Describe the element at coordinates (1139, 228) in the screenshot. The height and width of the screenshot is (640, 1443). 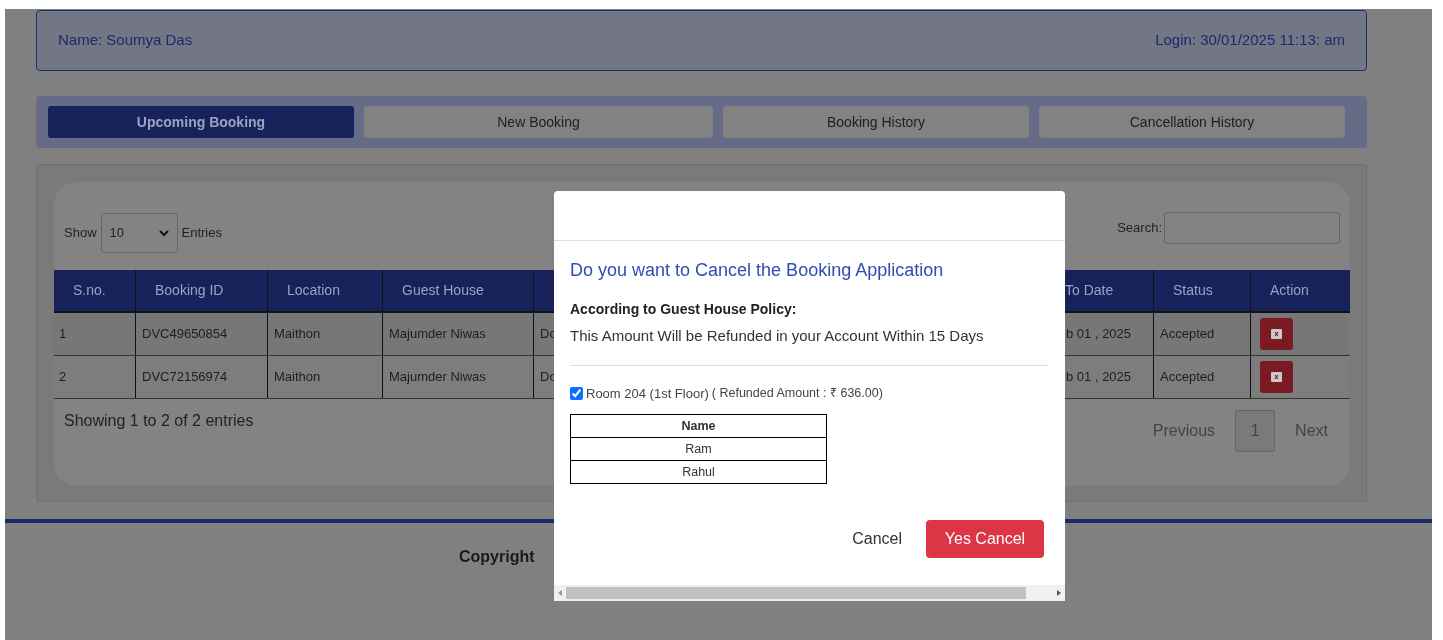
I see `search-label: Search:` at that location.